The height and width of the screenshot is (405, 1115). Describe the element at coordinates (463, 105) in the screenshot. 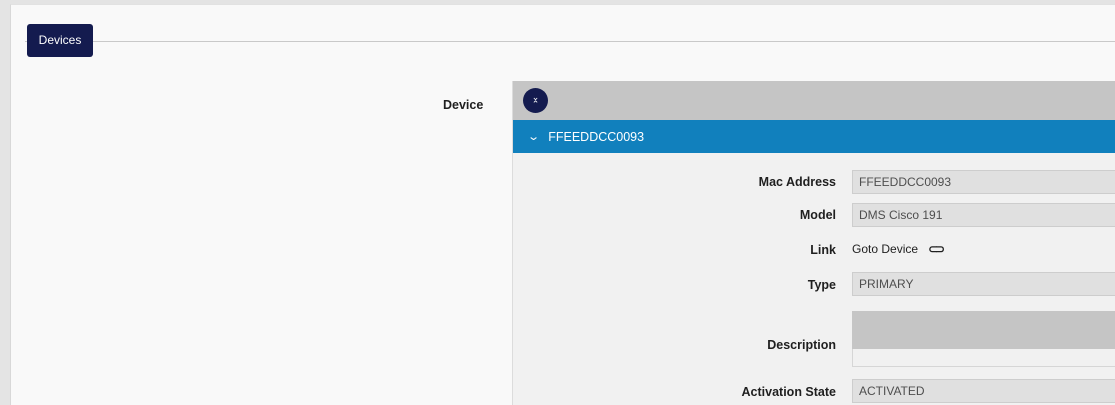

I see `device-label: Device` at that location.